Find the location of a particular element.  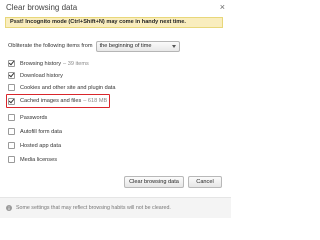

option-hosted-app-data: Hosted app data is located at coordinates (34, 145).